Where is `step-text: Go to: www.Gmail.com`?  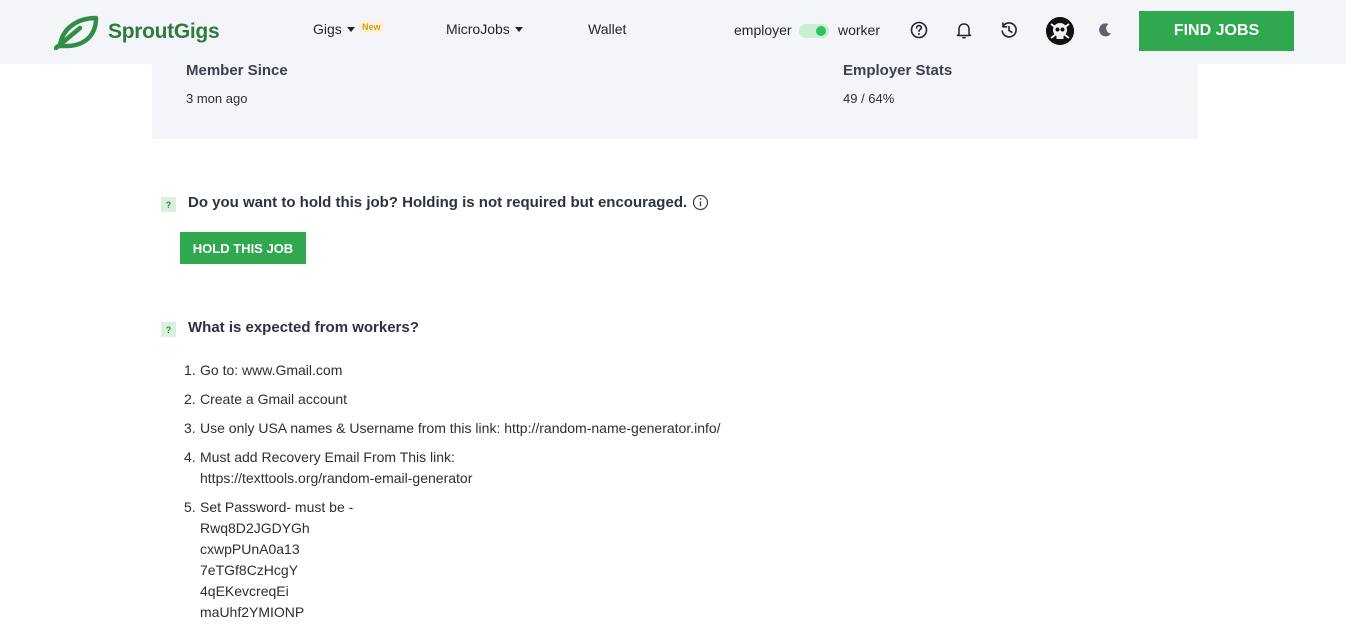
step-text: Go to: www.Gmail.com is located at coordinates (271, 370).